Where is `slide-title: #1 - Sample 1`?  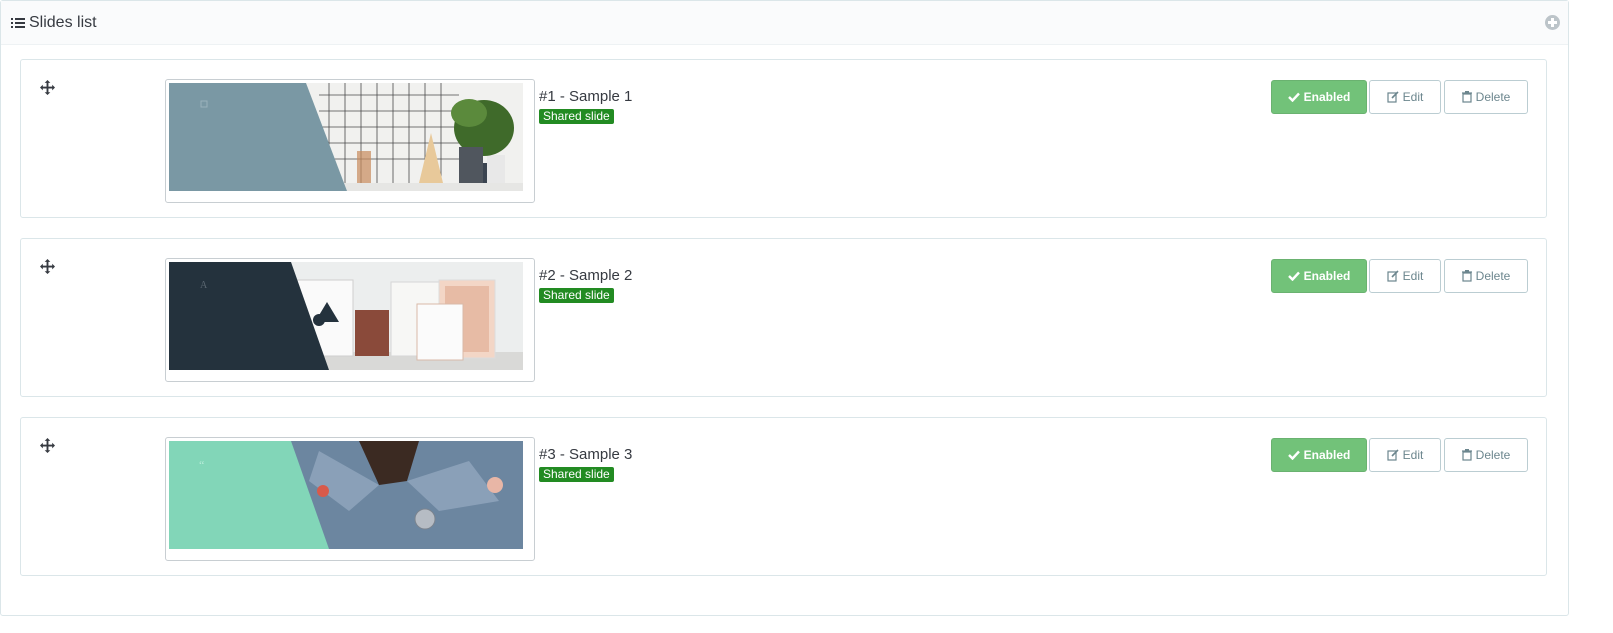
slide-title: #1 - Sample 1 is located at coordinates (586, 96).